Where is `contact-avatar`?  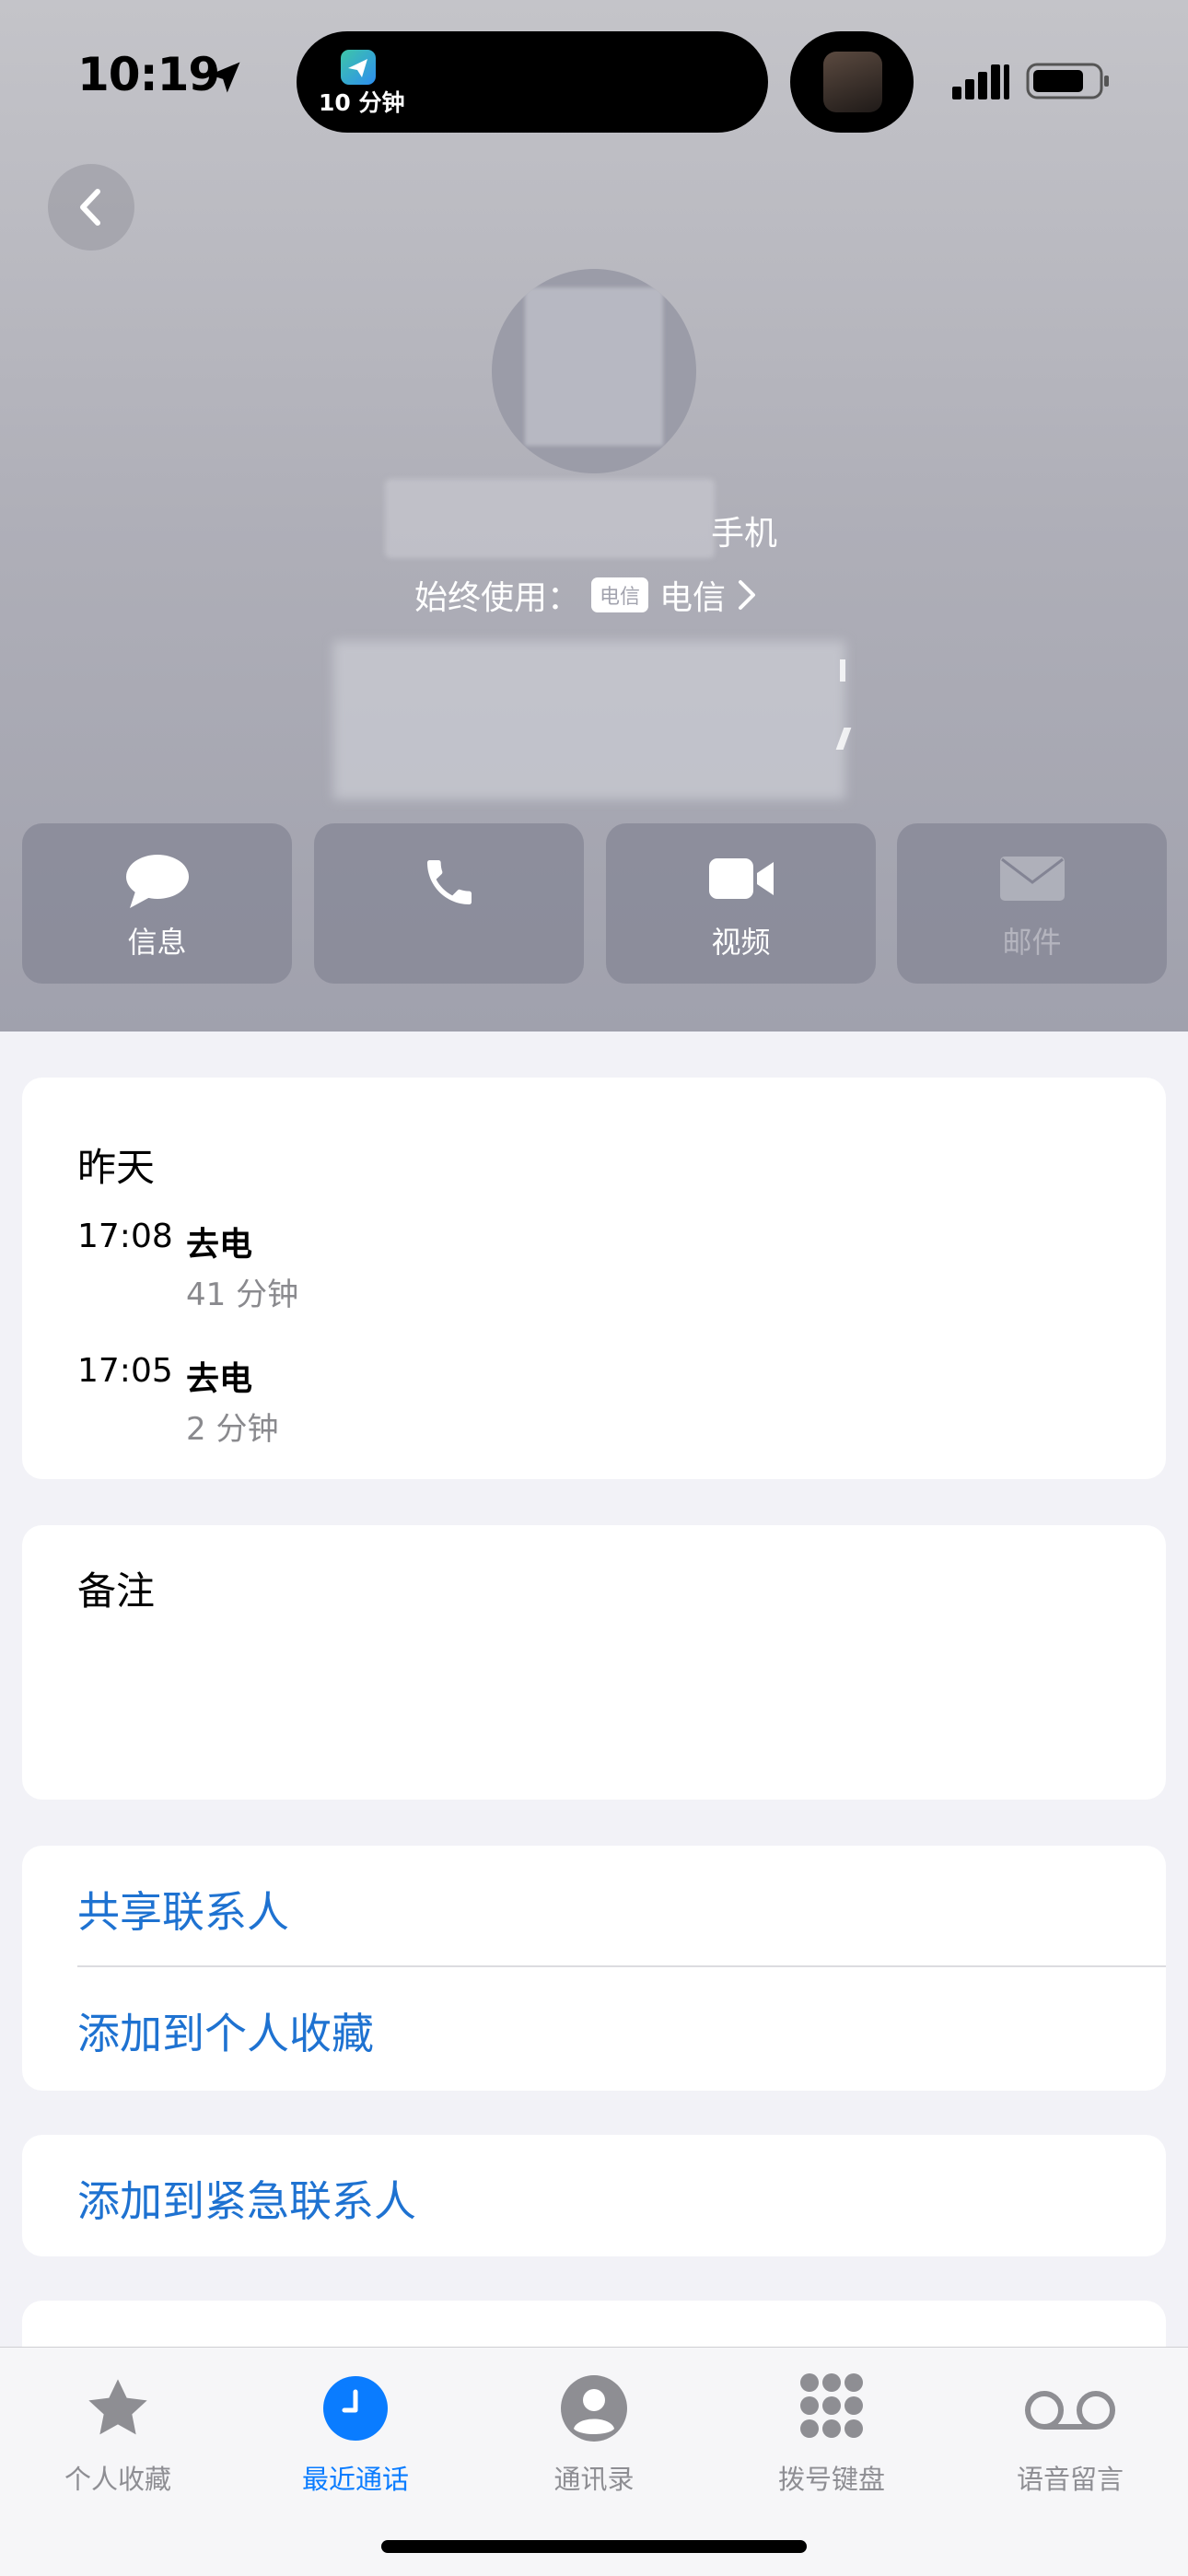 contact-avatar is located at coordinates (594, 371).